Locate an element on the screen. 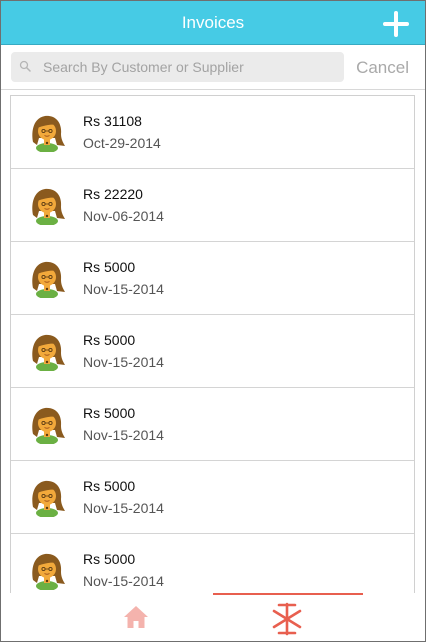 This screenshot has width=426, height=642. invoice-amount: Rs 22220 is located at coordinates (113, 194).